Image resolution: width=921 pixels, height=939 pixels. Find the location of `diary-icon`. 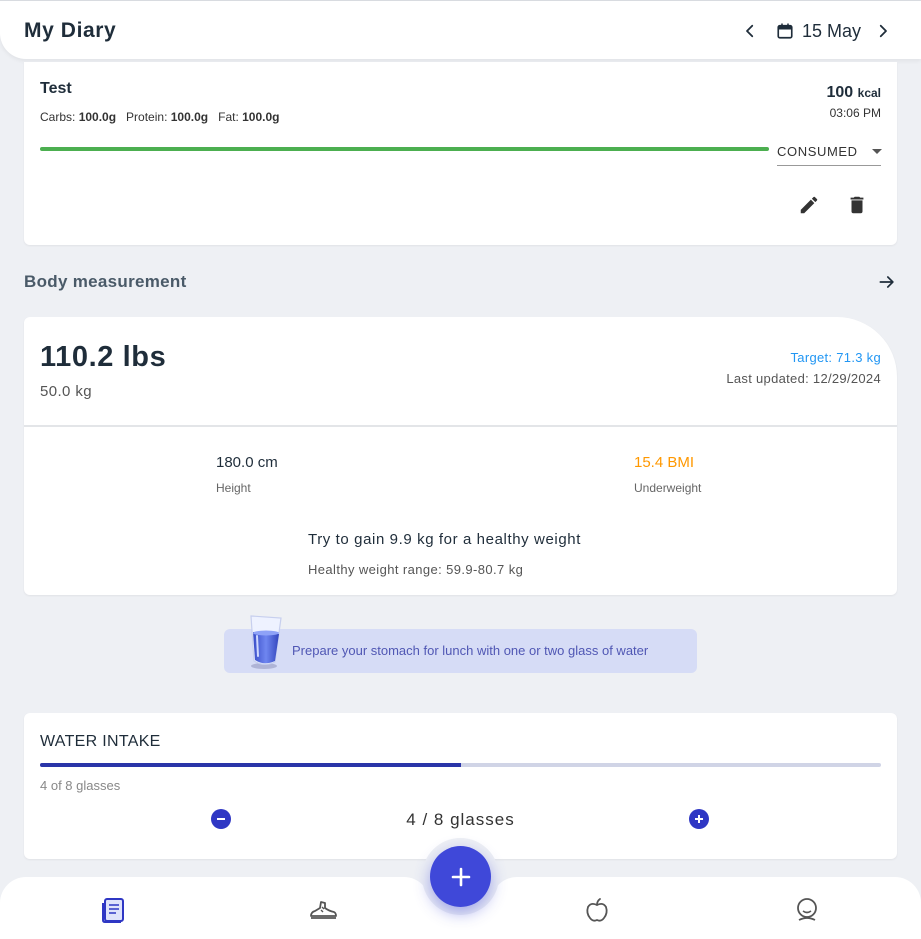

diary-icon is located at coordinates (113, 910).